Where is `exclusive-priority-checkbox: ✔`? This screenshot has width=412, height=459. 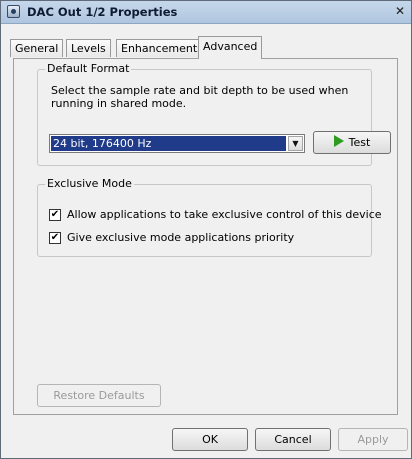 exclusive-priority-checkbox: ✔ is located at coordinates (55, 238).